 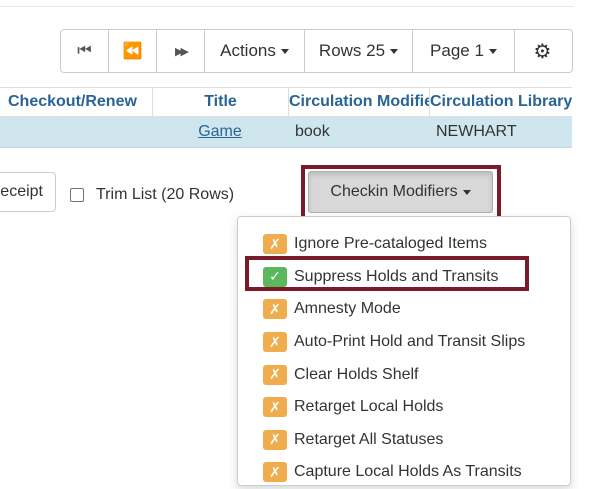 What do you see at coordinates (220, 102) in the screenshot?
I see `column-header-title: Title` at bounding box center [220, 102].